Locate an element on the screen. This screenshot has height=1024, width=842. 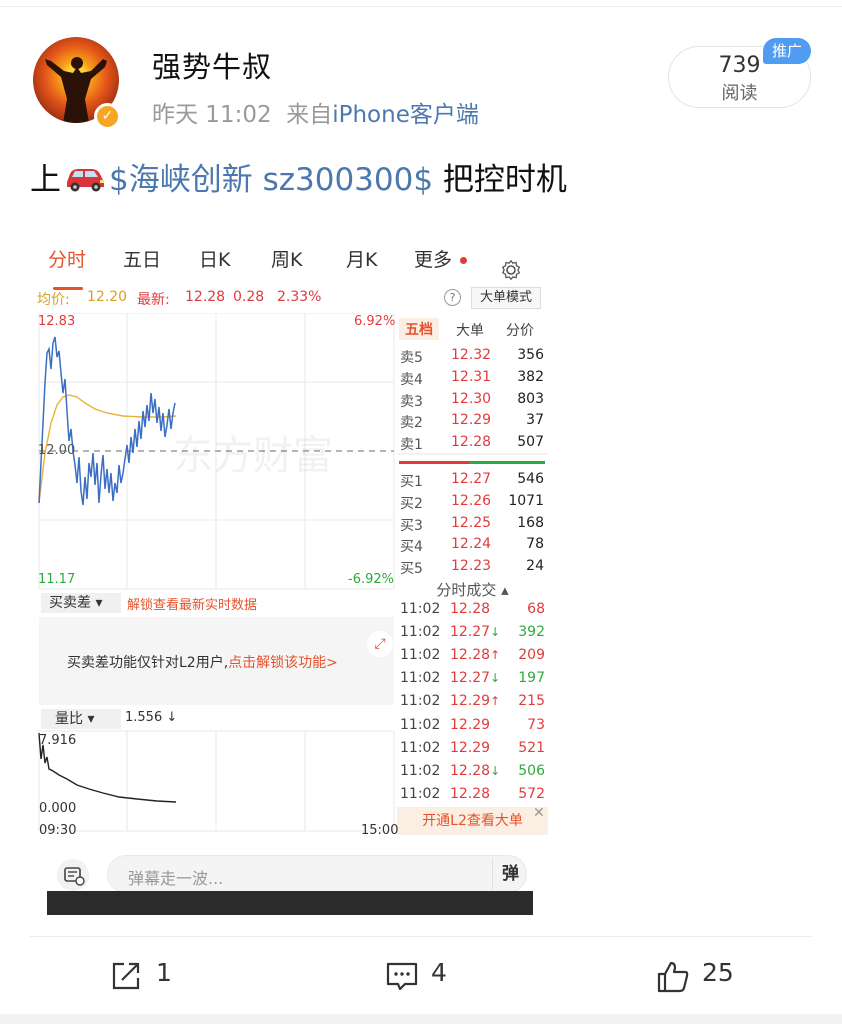
volume-ratio-select: 量比 ▾ is located at coordinates (81, 719).